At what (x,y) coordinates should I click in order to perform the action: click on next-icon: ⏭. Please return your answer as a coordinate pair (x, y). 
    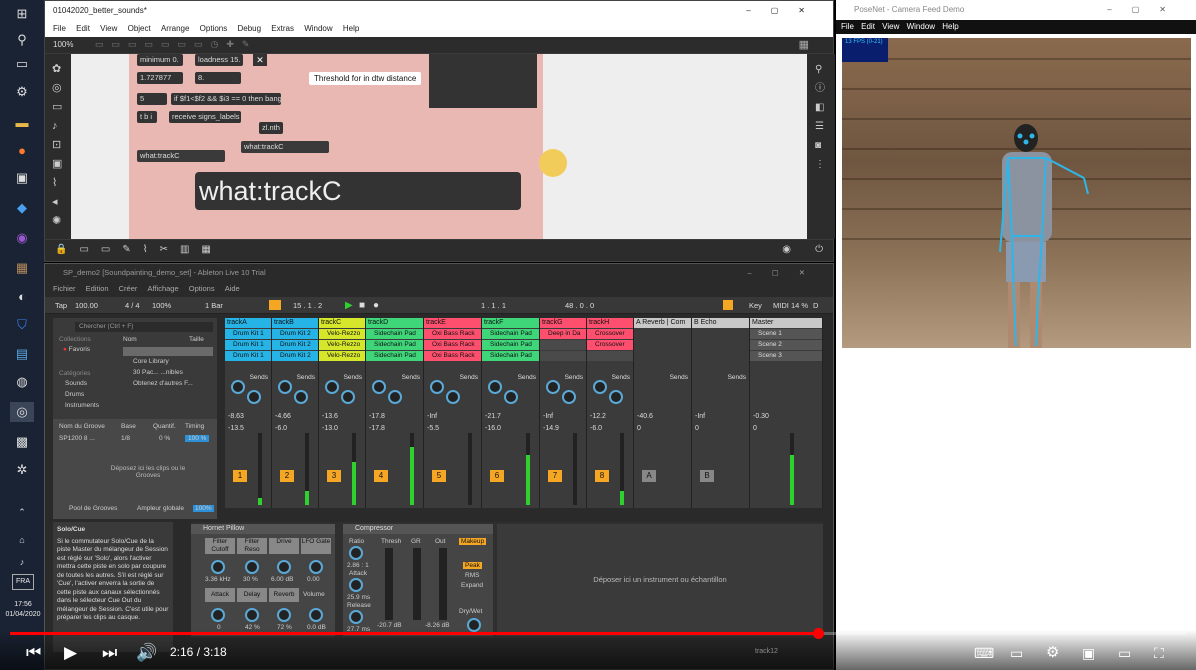
    Looking at the image, I should click on (109, 653).